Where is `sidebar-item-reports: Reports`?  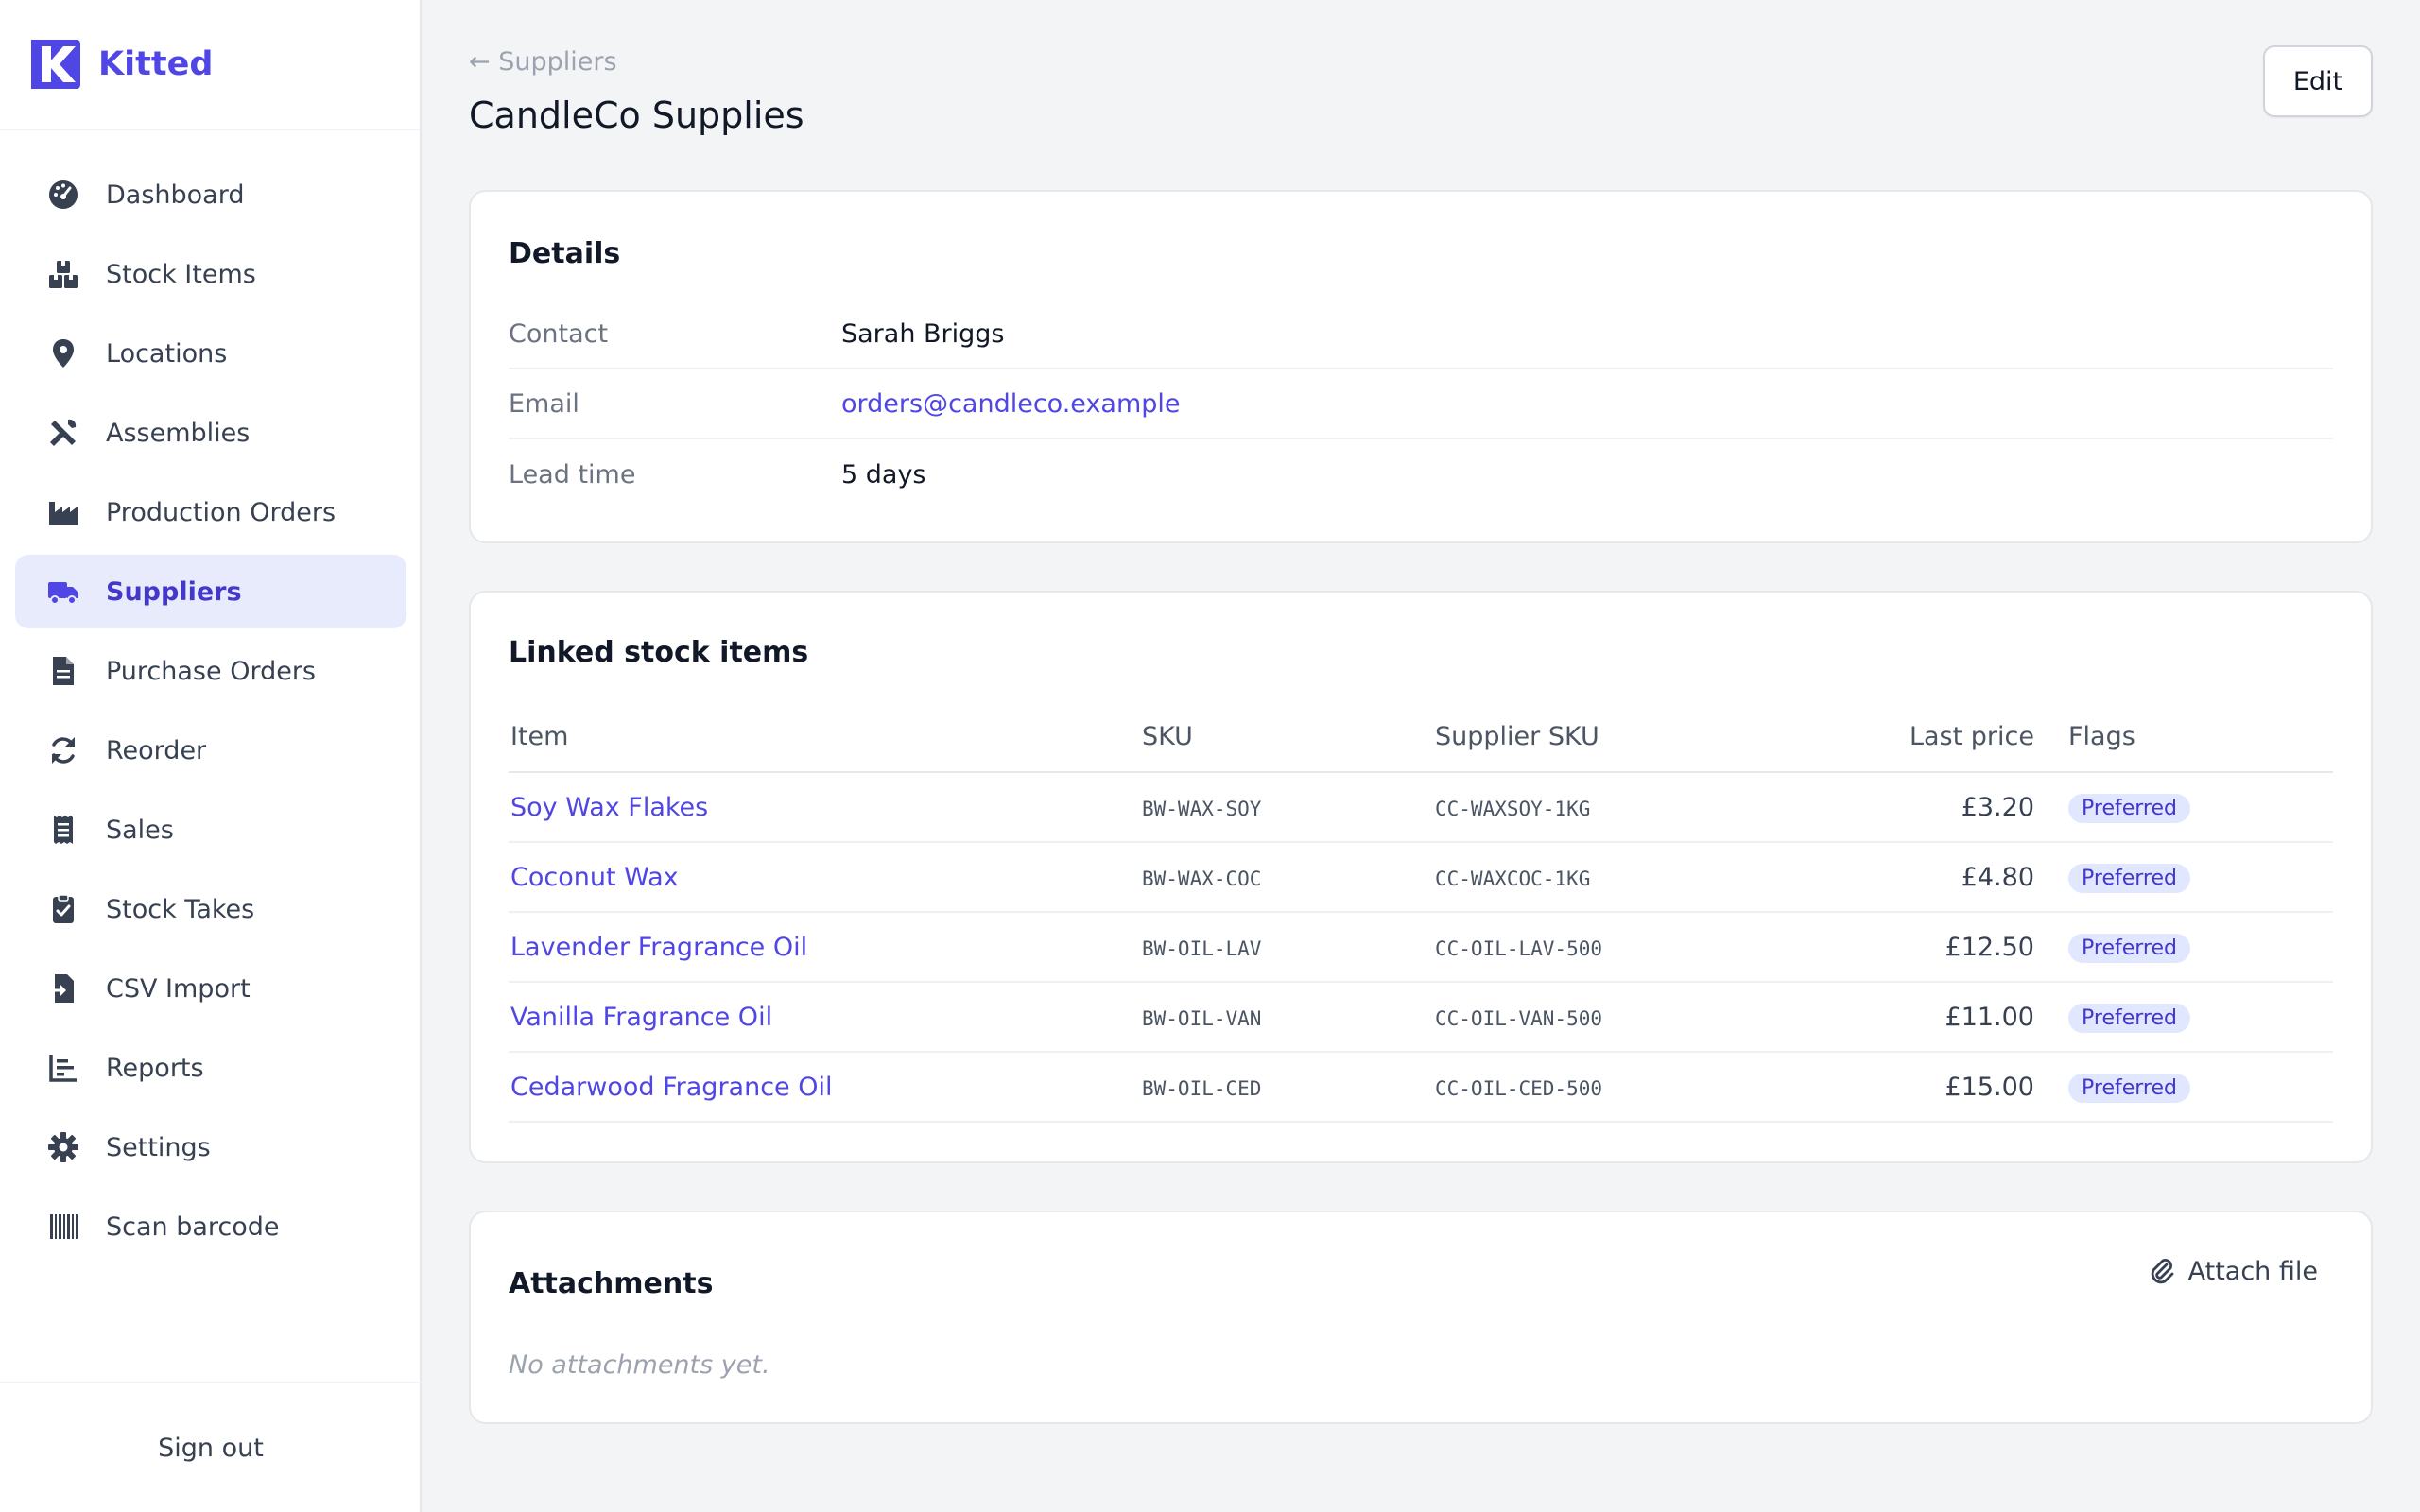
sidebar-item-reports: Reports is located at coordinates (210, 1068).